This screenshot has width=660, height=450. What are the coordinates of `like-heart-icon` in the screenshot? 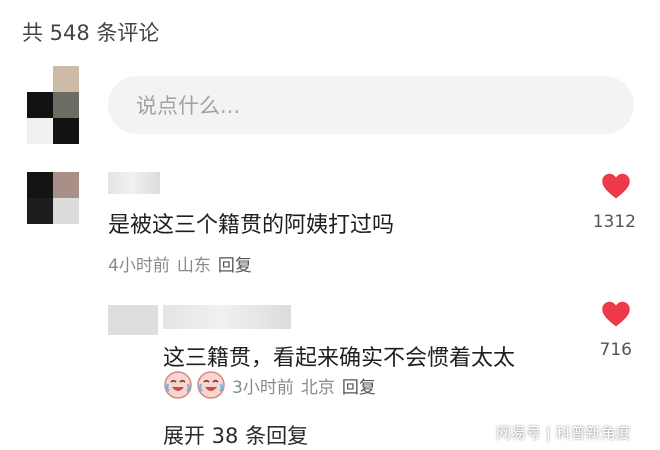 It's located at (616, 186).